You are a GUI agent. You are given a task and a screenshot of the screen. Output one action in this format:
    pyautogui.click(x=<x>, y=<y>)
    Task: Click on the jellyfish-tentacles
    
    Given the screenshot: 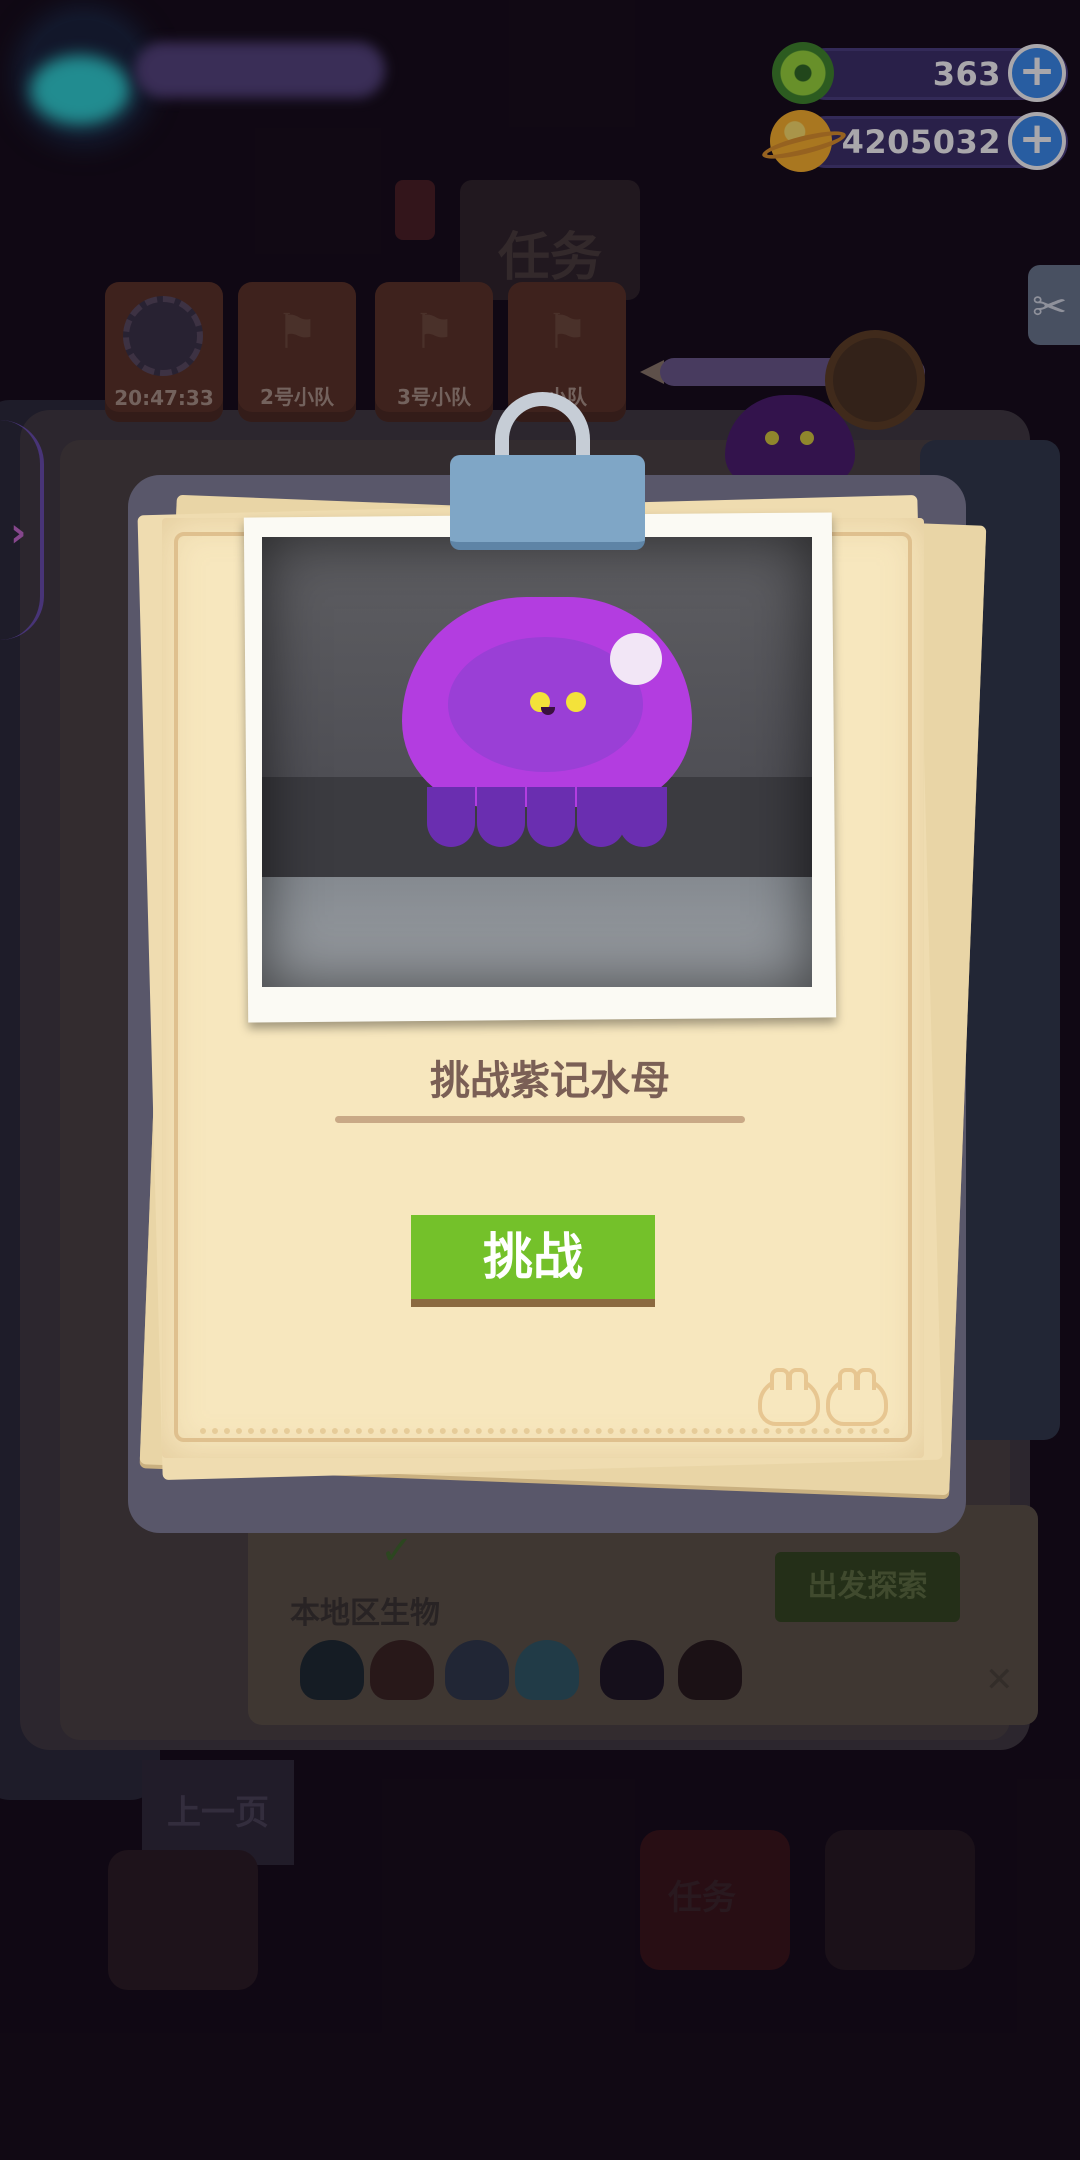 What is the action you would take?
    pyautogui.click(x=547, y=817)
    